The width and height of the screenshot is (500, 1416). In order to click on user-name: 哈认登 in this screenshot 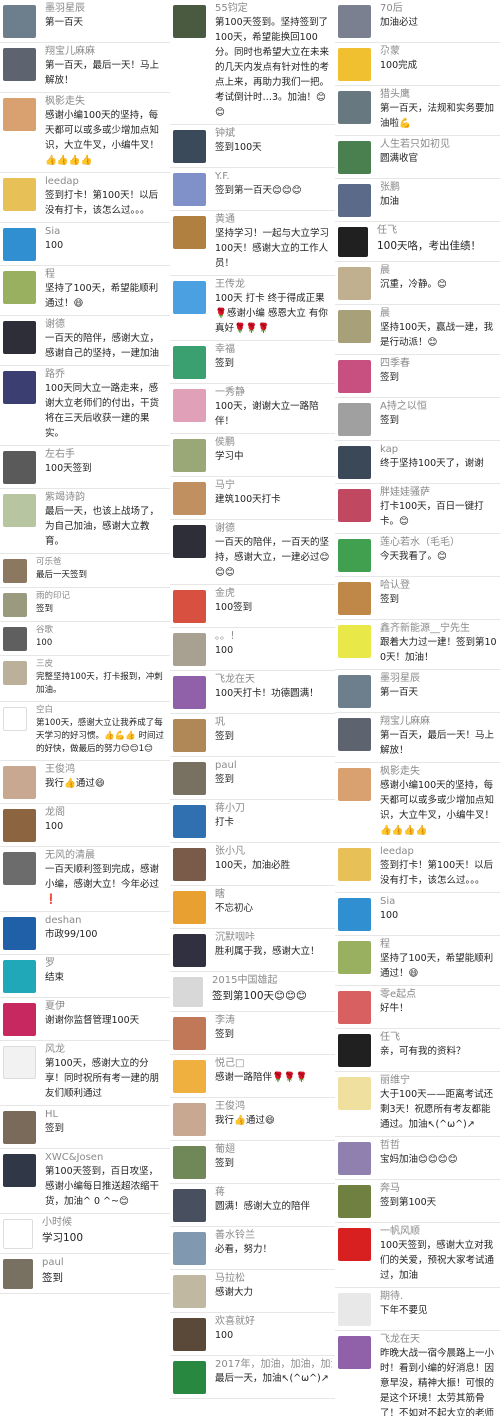, I will do `click(438, 585)`.